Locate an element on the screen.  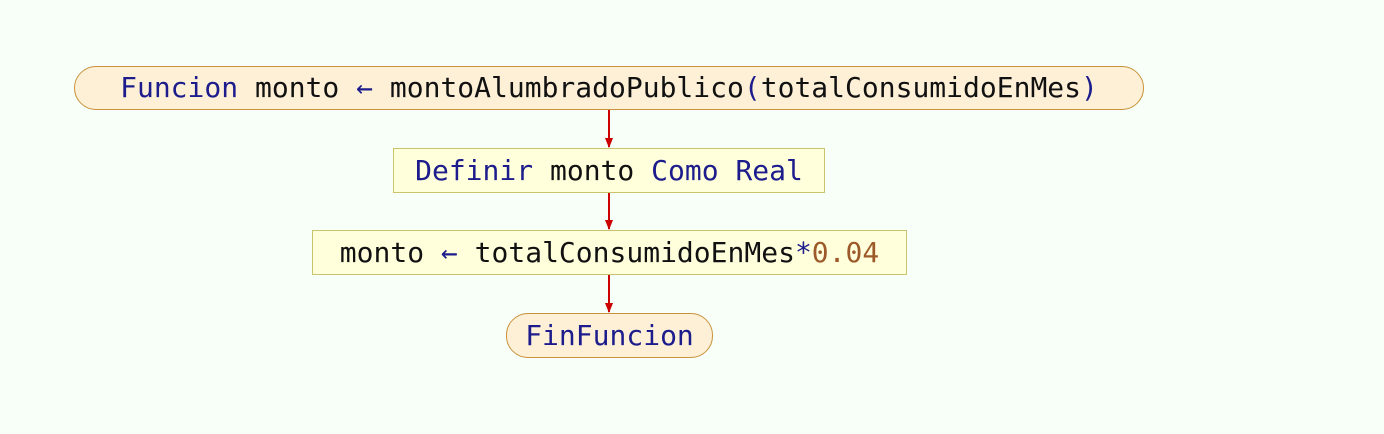
assignment-node: monto ← totalConsumidoEnMes * 0.04 is located at coordinates (609, 252).